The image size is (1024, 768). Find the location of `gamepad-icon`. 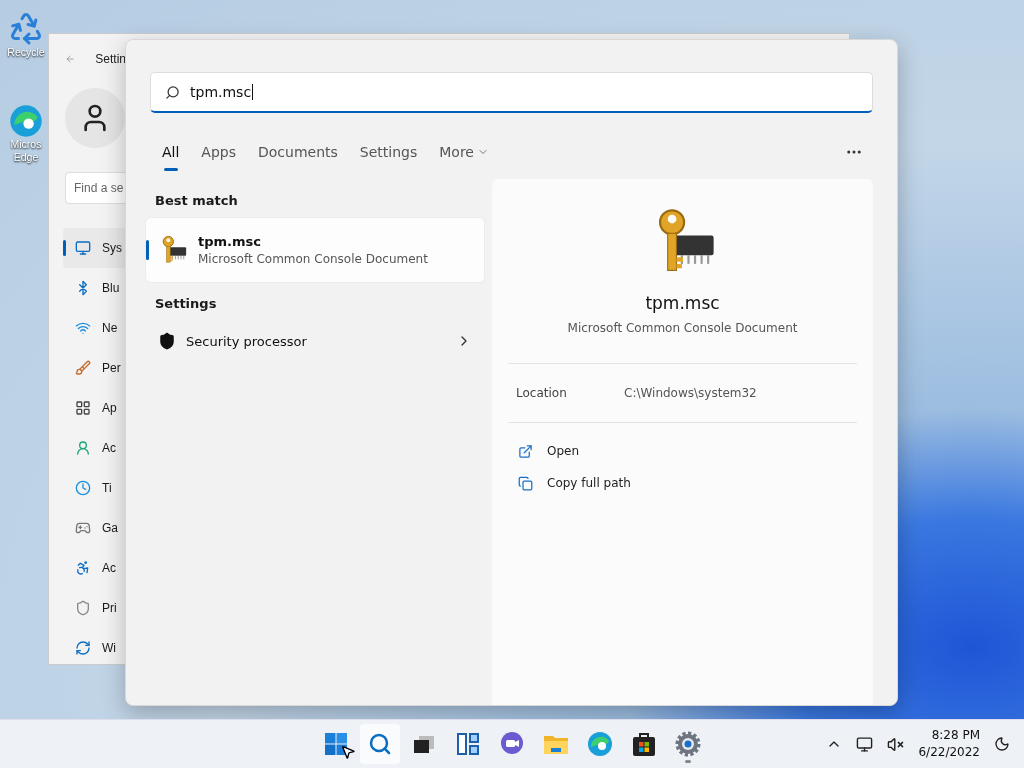

gamepad-icon is located at coordinates (83, 528).